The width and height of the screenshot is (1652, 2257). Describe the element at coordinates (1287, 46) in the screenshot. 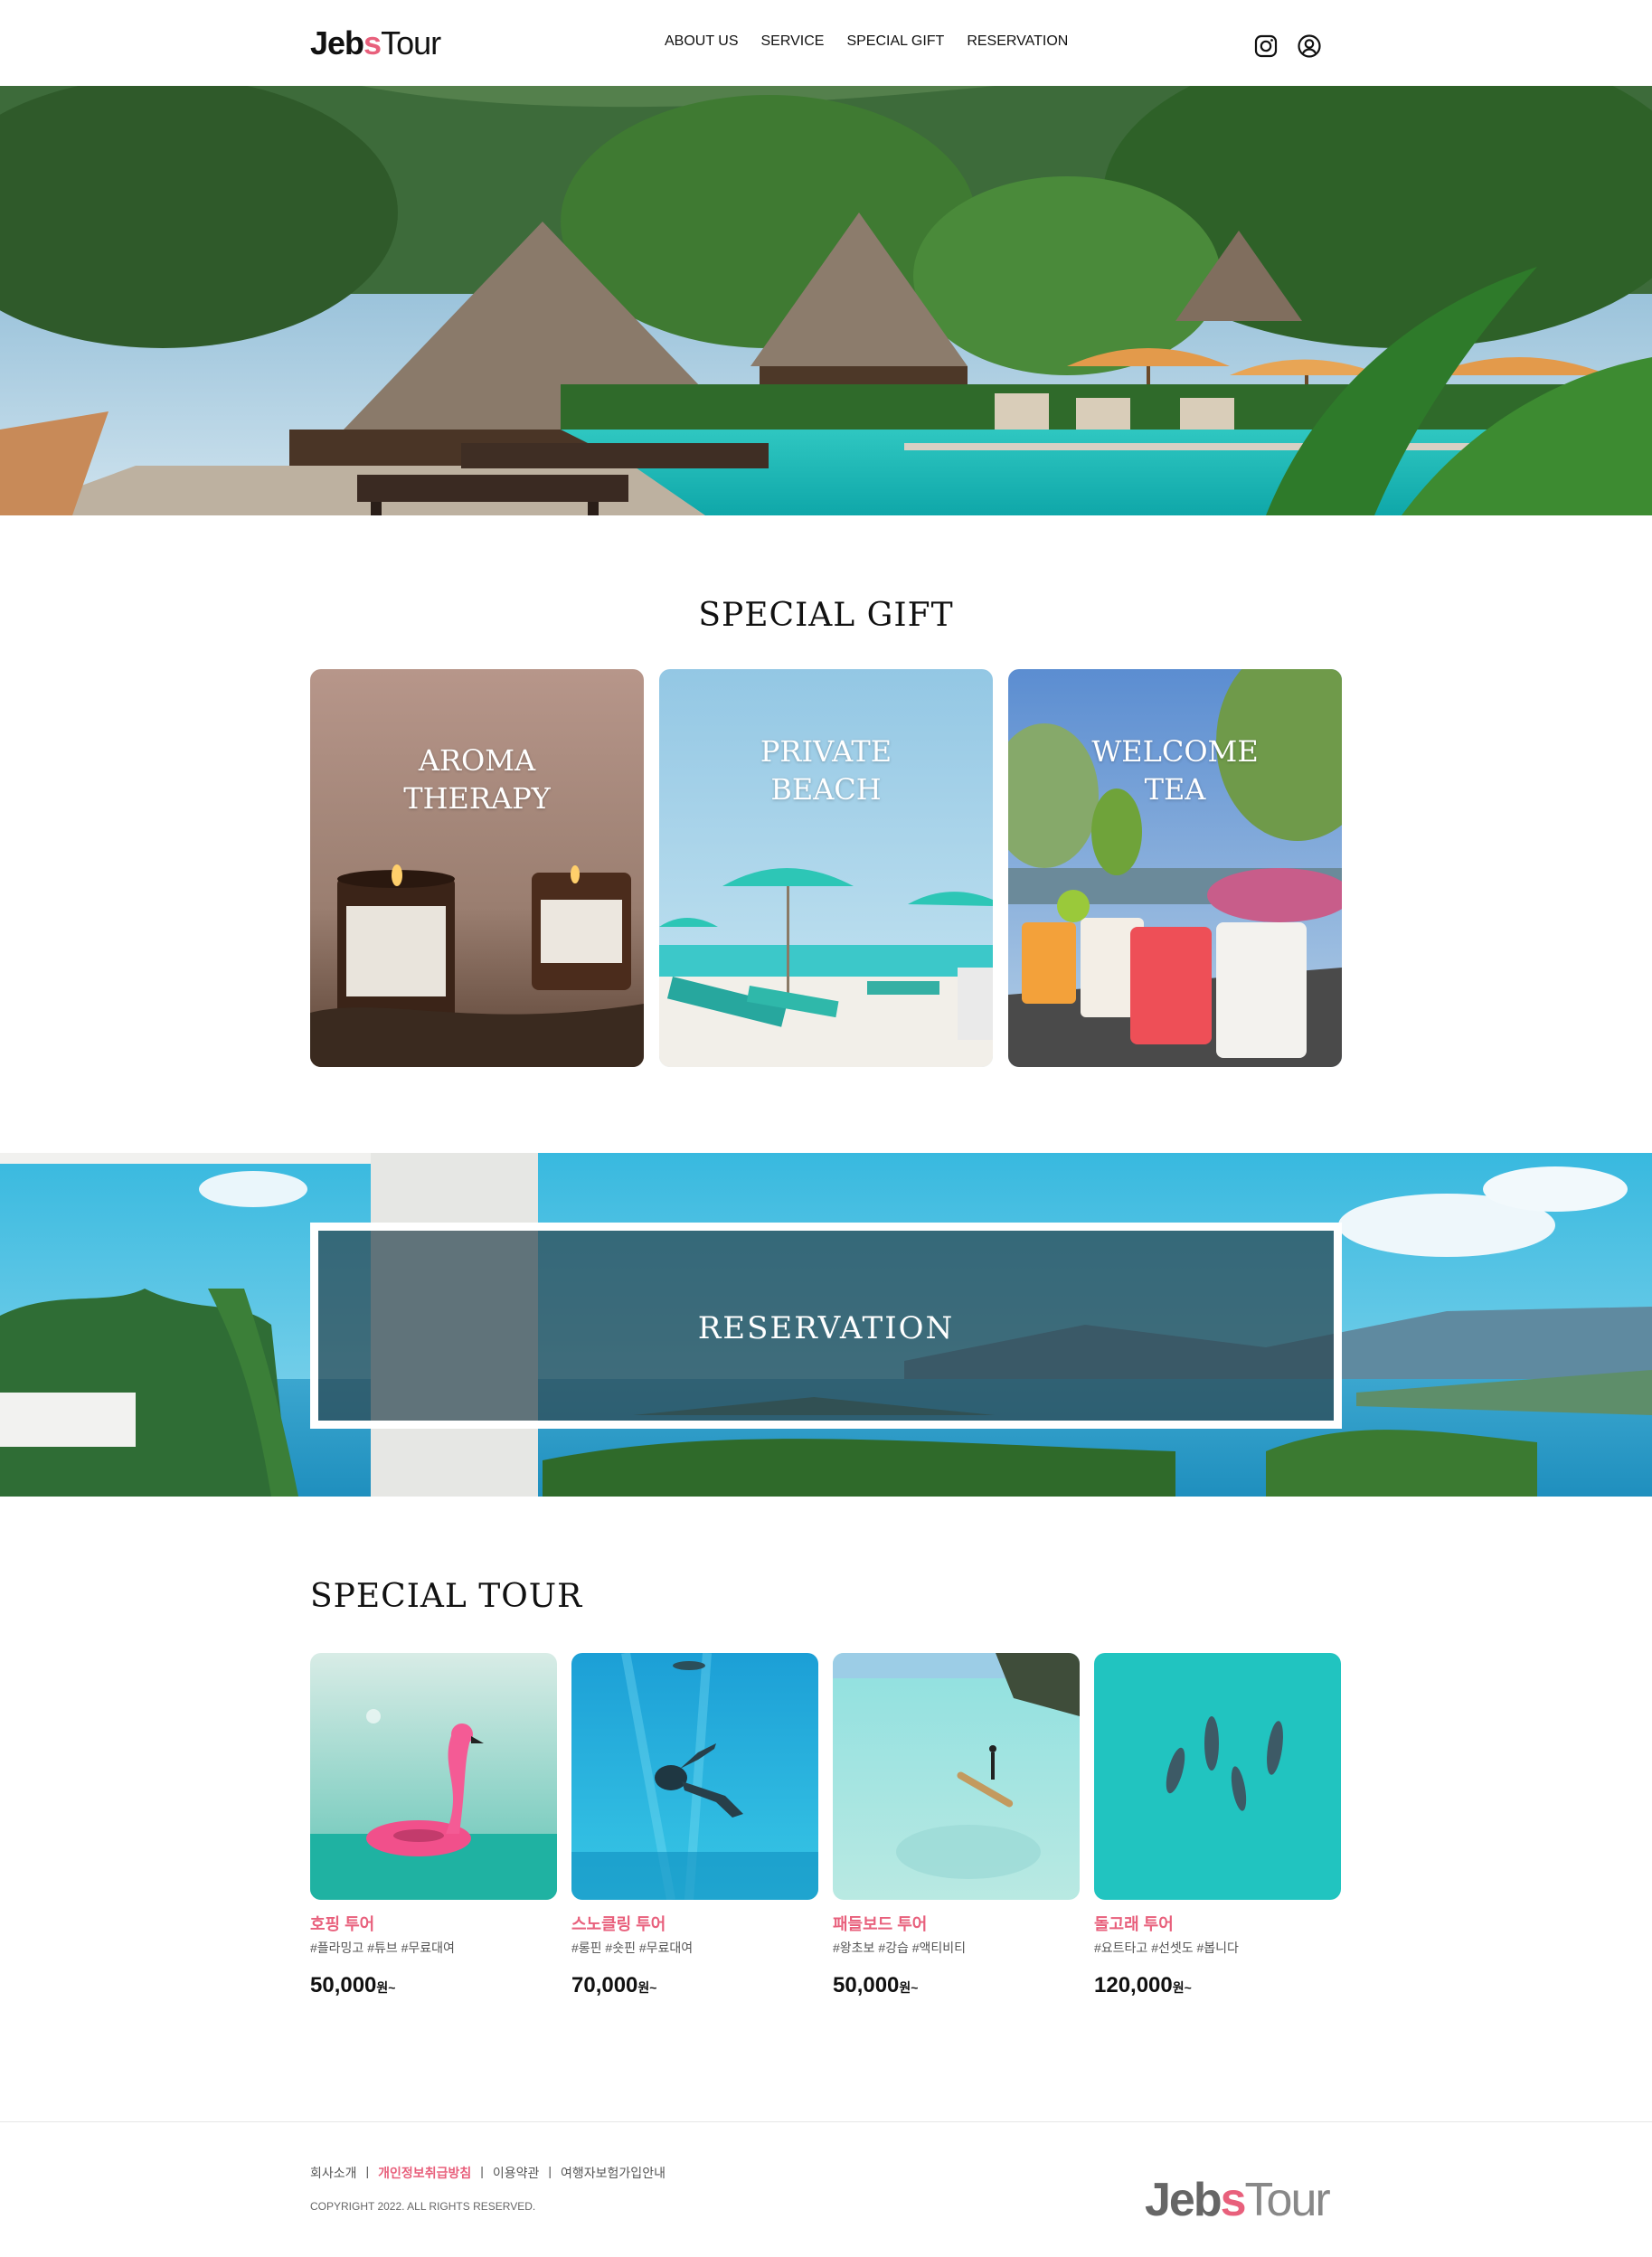

I see `header-icons` at that location.